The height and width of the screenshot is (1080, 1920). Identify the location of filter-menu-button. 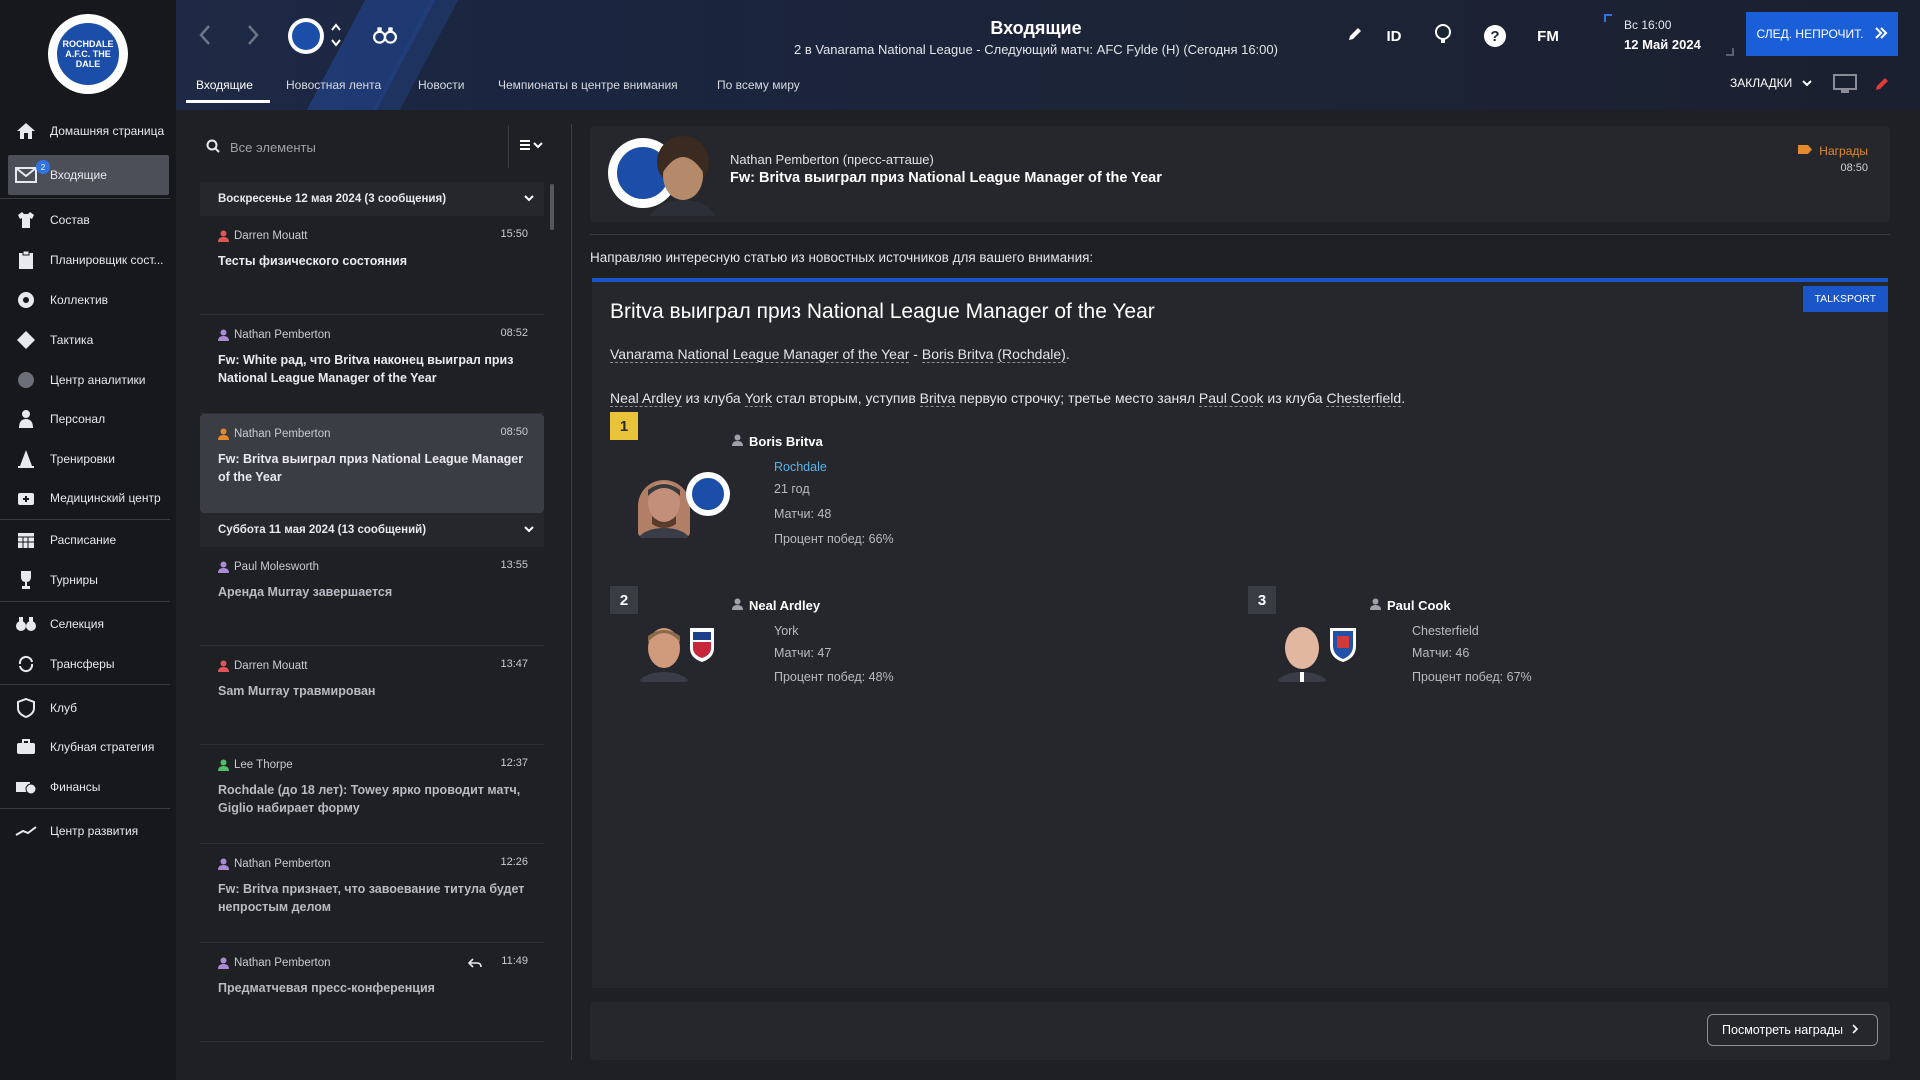
(531, 147).